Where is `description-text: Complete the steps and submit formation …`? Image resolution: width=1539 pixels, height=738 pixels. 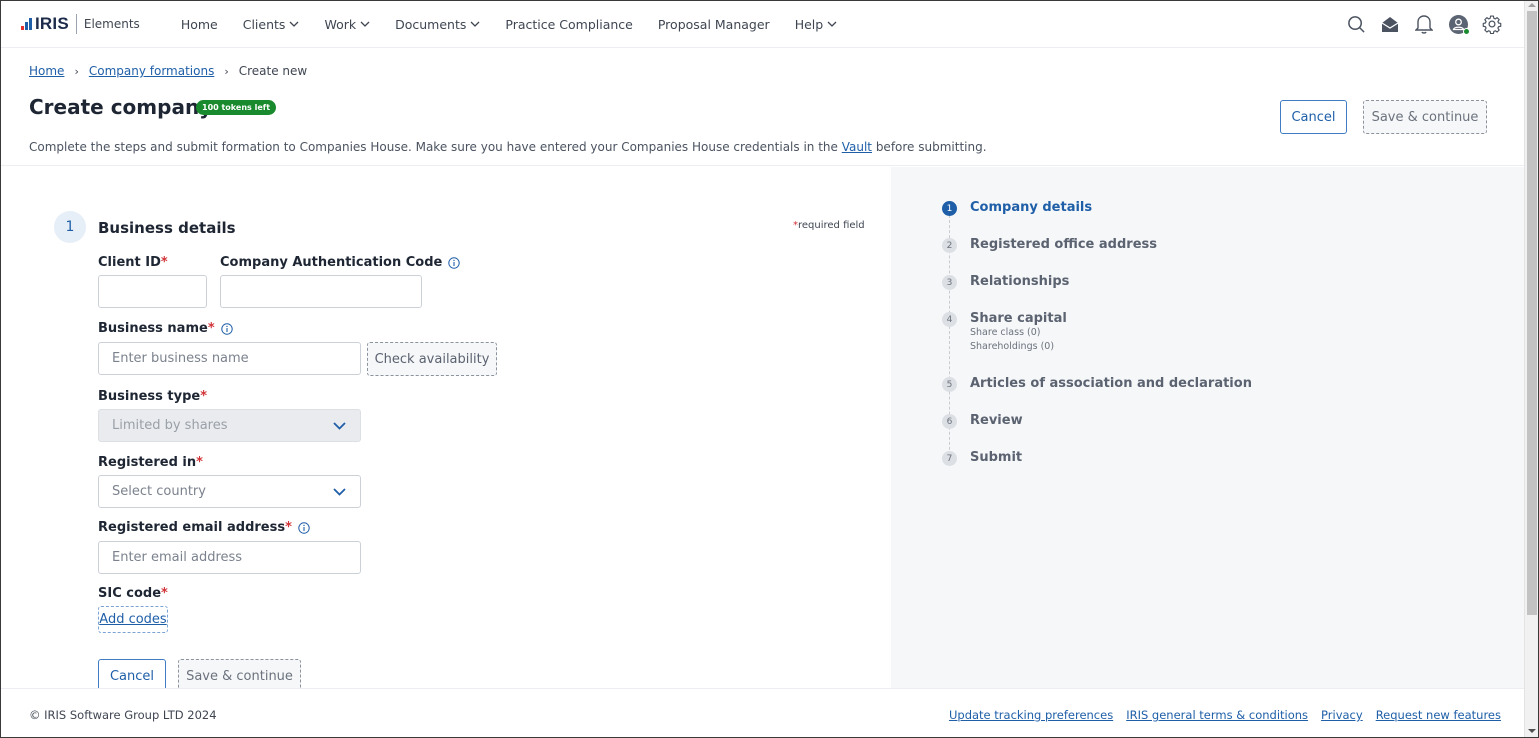
description-text: Complete the steps and submit formation … is located at coordinates (435, 147).